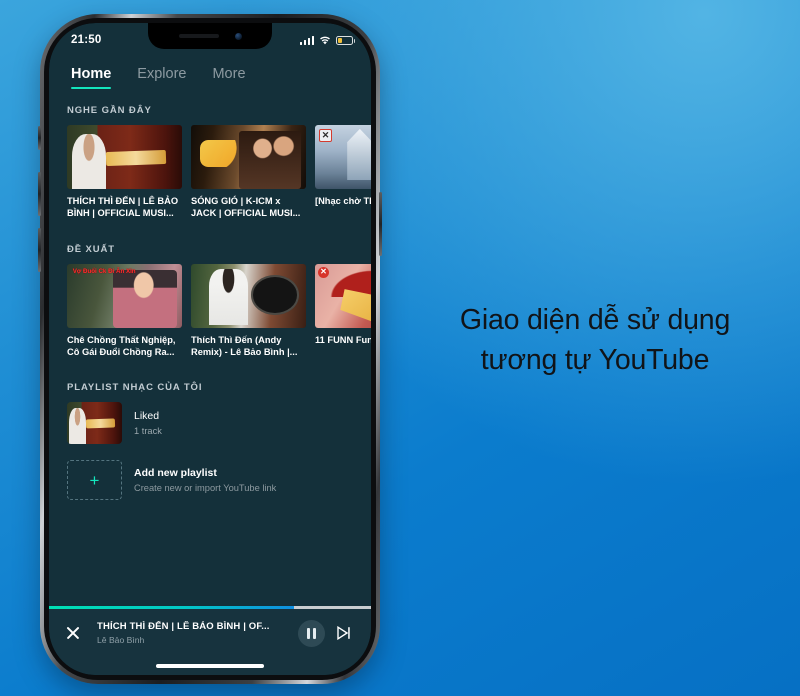 The height and width of the screenshot is (696, 800). What do you see at coordinates (171, 607) in the screenshot?
I see `playback-progress-fill` at bounding box center [171, 607].